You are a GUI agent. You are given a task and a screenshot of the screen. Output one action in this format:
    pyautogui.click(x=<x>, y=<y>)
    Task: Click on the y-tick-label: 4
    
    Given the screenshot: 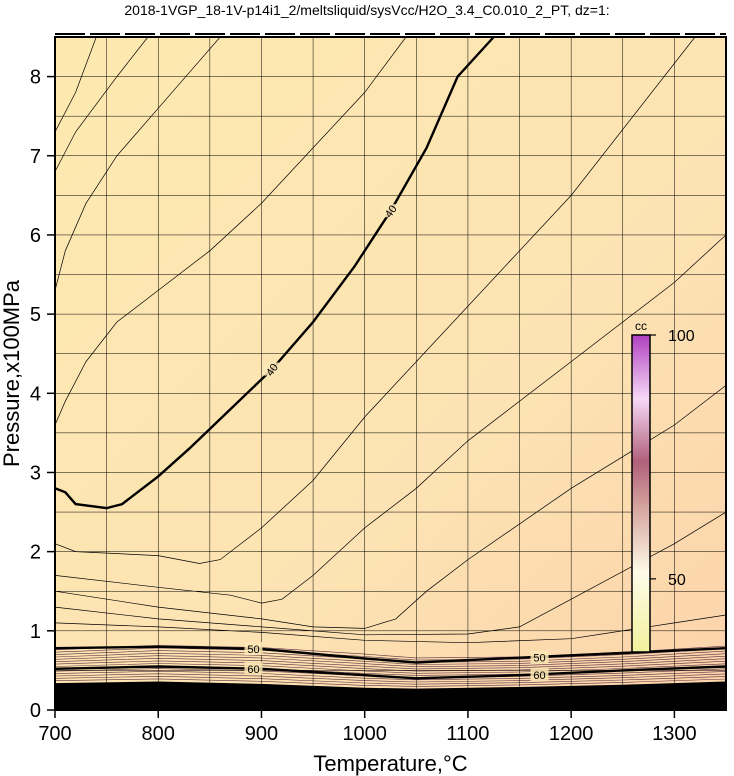 What is the action you would take?
    pyautogui.click(x=35, y=394)
    